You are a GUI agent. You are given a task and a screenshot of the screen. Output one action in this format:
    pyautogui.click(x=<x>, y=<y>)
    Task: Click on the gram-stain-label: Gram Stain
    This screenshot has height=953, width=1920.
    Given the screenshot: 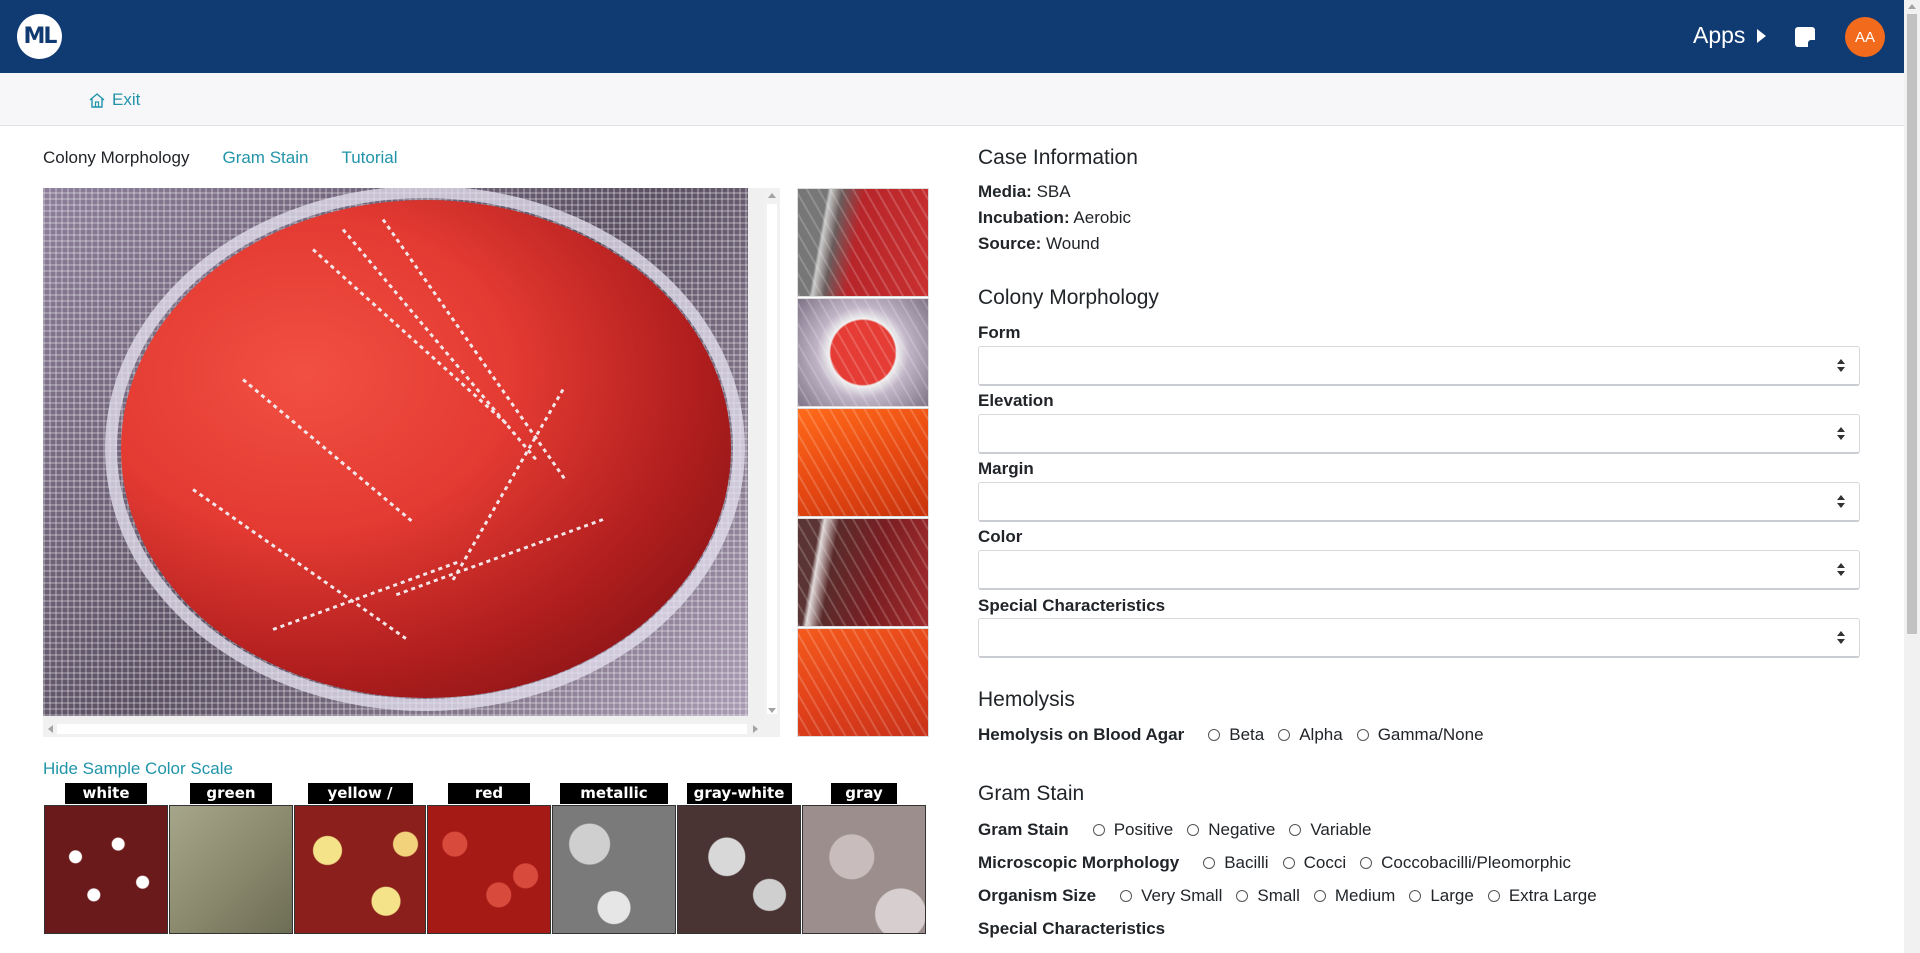 What is the action you would take?
    pyautogui.click(x=1023, y=829)
    